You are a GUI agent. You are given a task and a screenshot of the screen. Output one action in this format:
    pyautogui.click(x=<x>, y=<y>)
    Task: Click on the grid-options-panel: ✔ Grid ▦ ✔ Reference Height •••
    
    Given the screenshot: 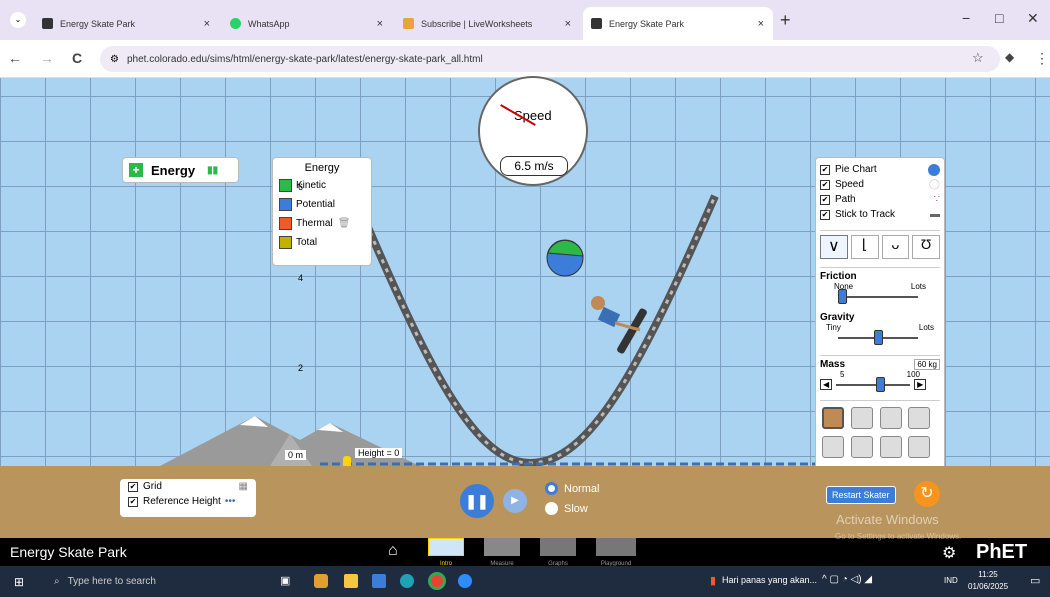 What is the action you would take?
    pyautogui.click(x=188, y=498)
    